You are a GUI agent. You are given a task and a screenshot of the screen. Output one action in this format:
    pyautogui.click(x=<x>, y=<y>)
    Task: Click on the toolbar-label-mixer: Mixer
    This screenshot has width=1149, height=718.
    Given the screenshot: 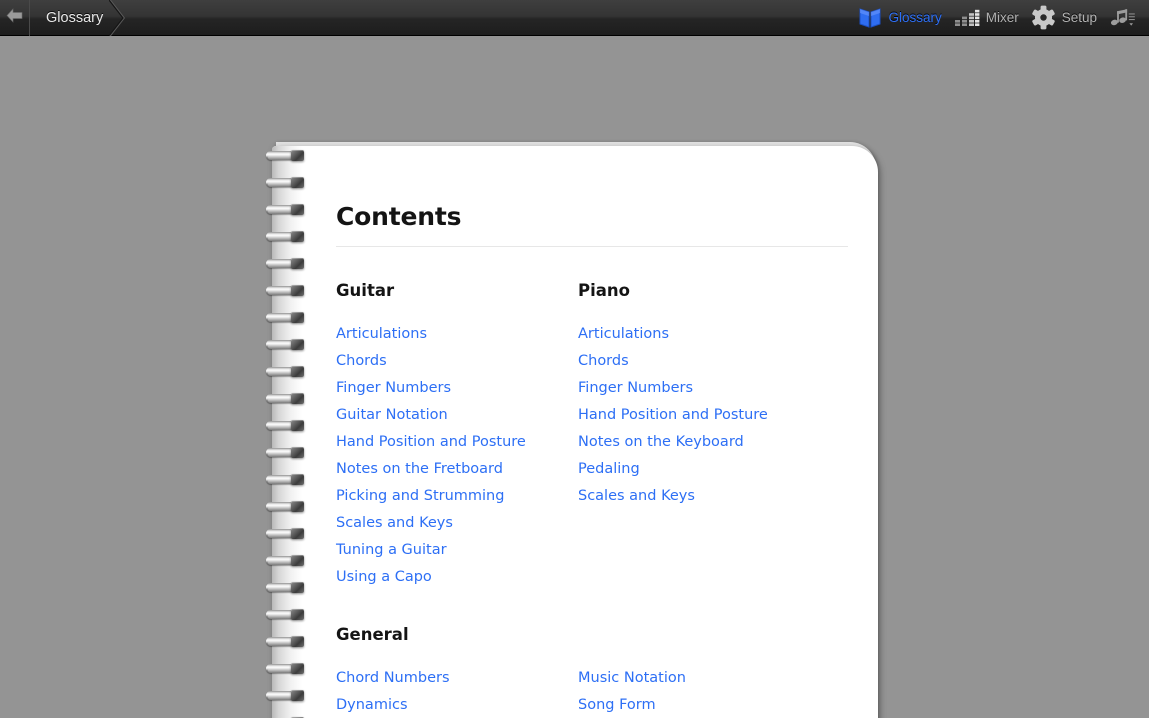 What is the action you would take?
    pyautogui.click(x=1002, y=17)
    